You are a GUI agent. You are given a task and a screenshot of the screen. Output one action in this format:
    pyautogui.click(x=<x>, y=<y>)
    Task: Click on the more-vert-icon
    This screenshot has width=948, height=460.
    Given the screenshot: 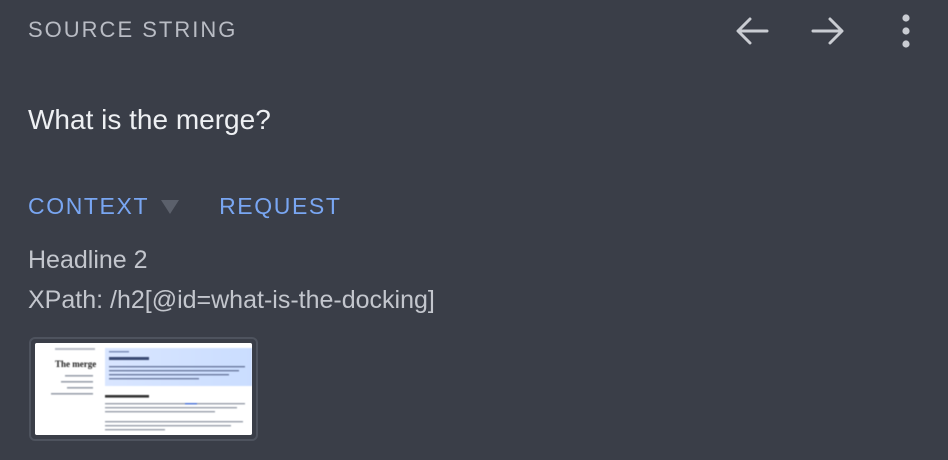 What is the action you would take?
    pyautogui.click(x=906, y=31)
    